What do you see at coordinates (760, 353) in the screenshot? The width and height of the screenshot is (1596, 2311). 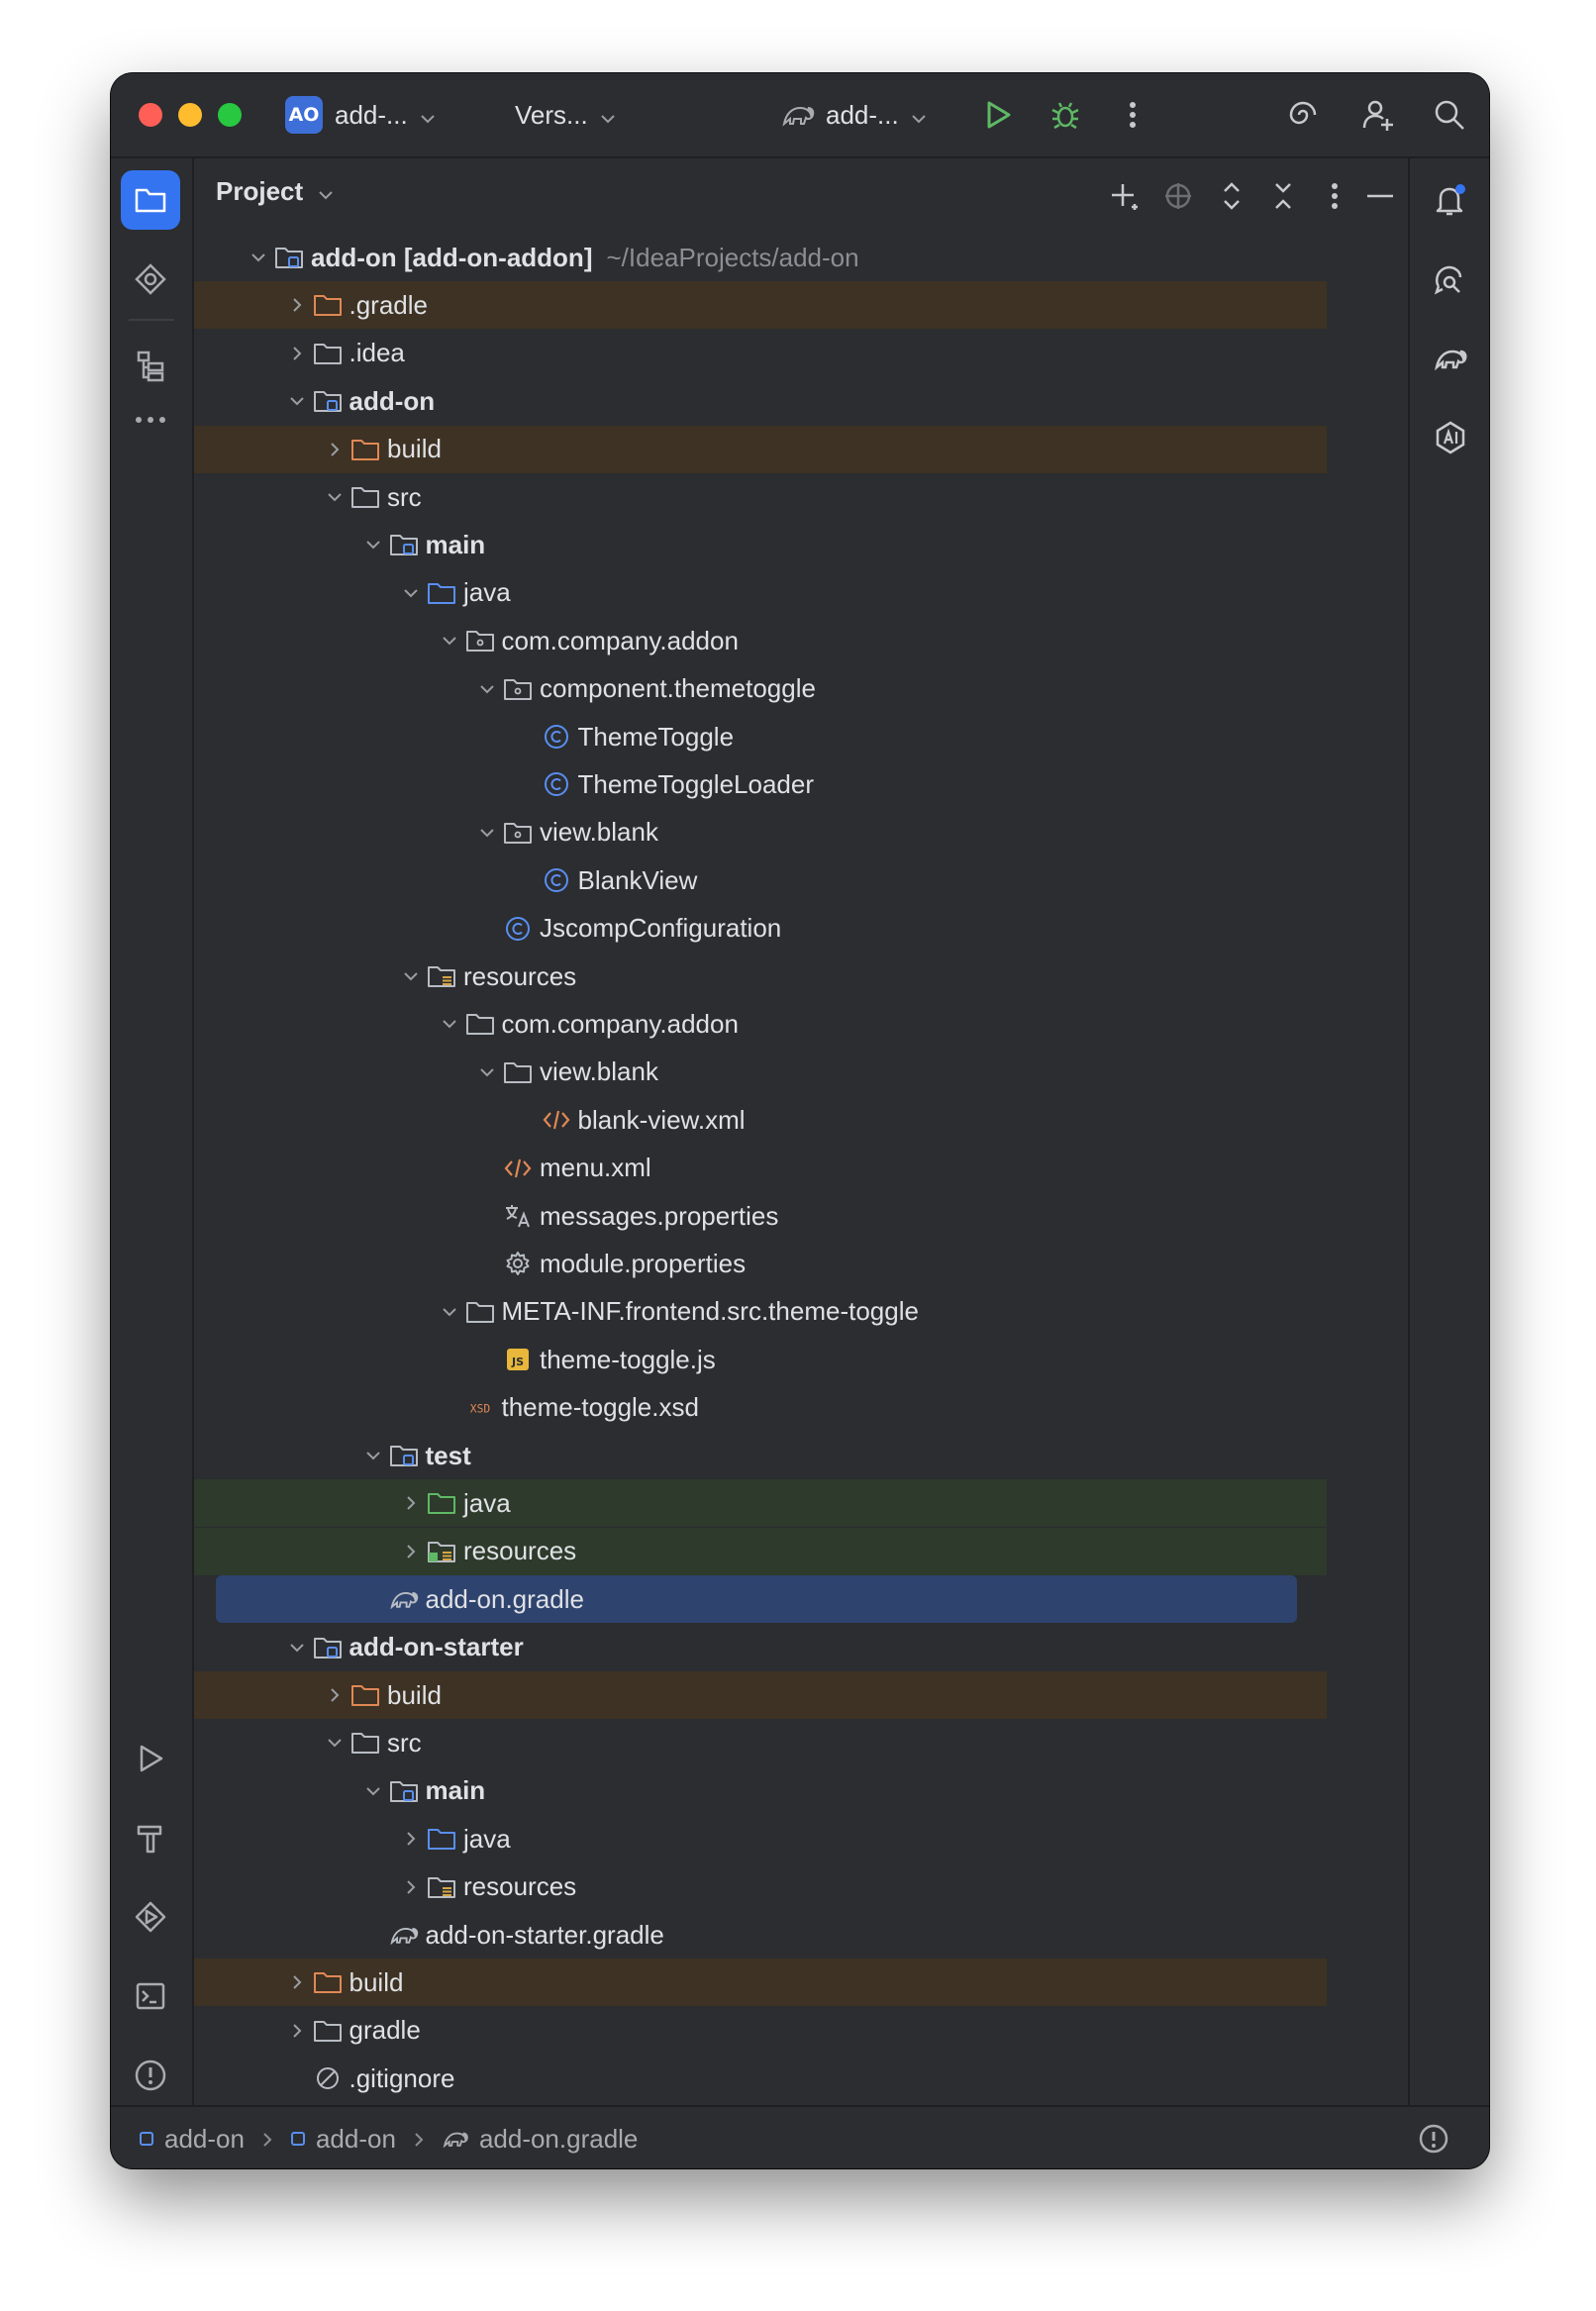 I see `tree-item-idea: .idea` at bounding box center [760, 353].